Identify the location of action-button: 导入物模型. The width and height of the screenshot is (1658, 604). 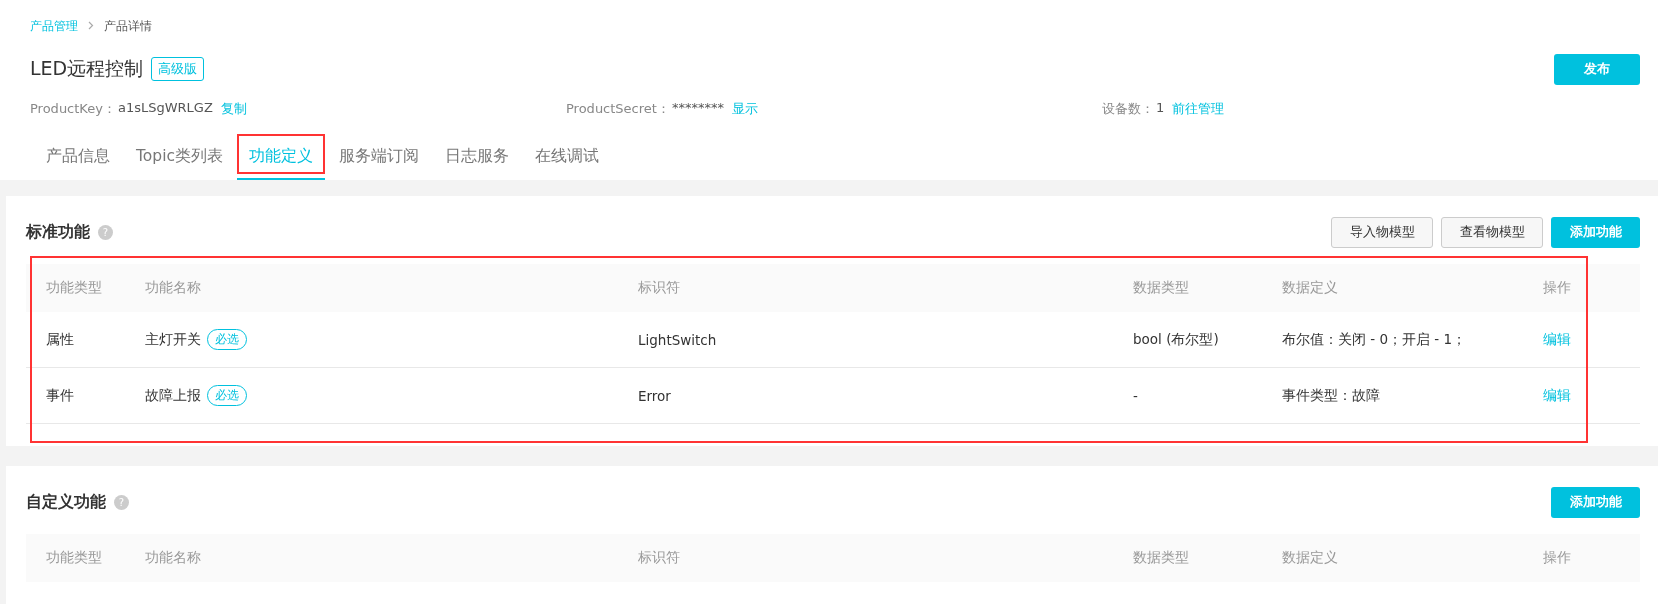
(1382, 232).